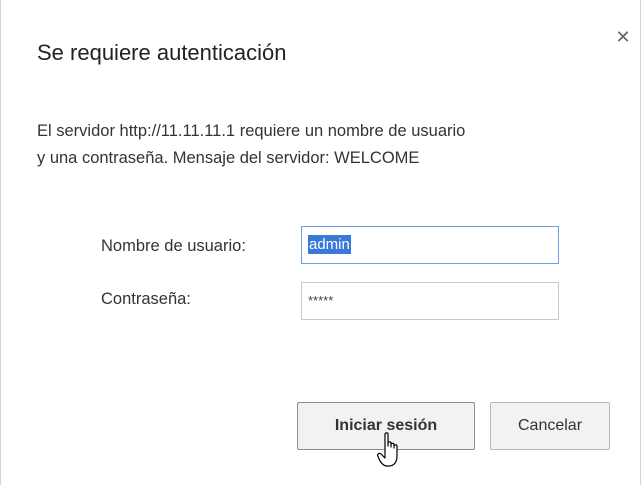 Image resolution: width=641 pixels, height=485 pixels. What do you see at coordinates (173, 246) in the screenshot?
I see `username-label: Nombre de usuario:` at bounding box center [173, 246].